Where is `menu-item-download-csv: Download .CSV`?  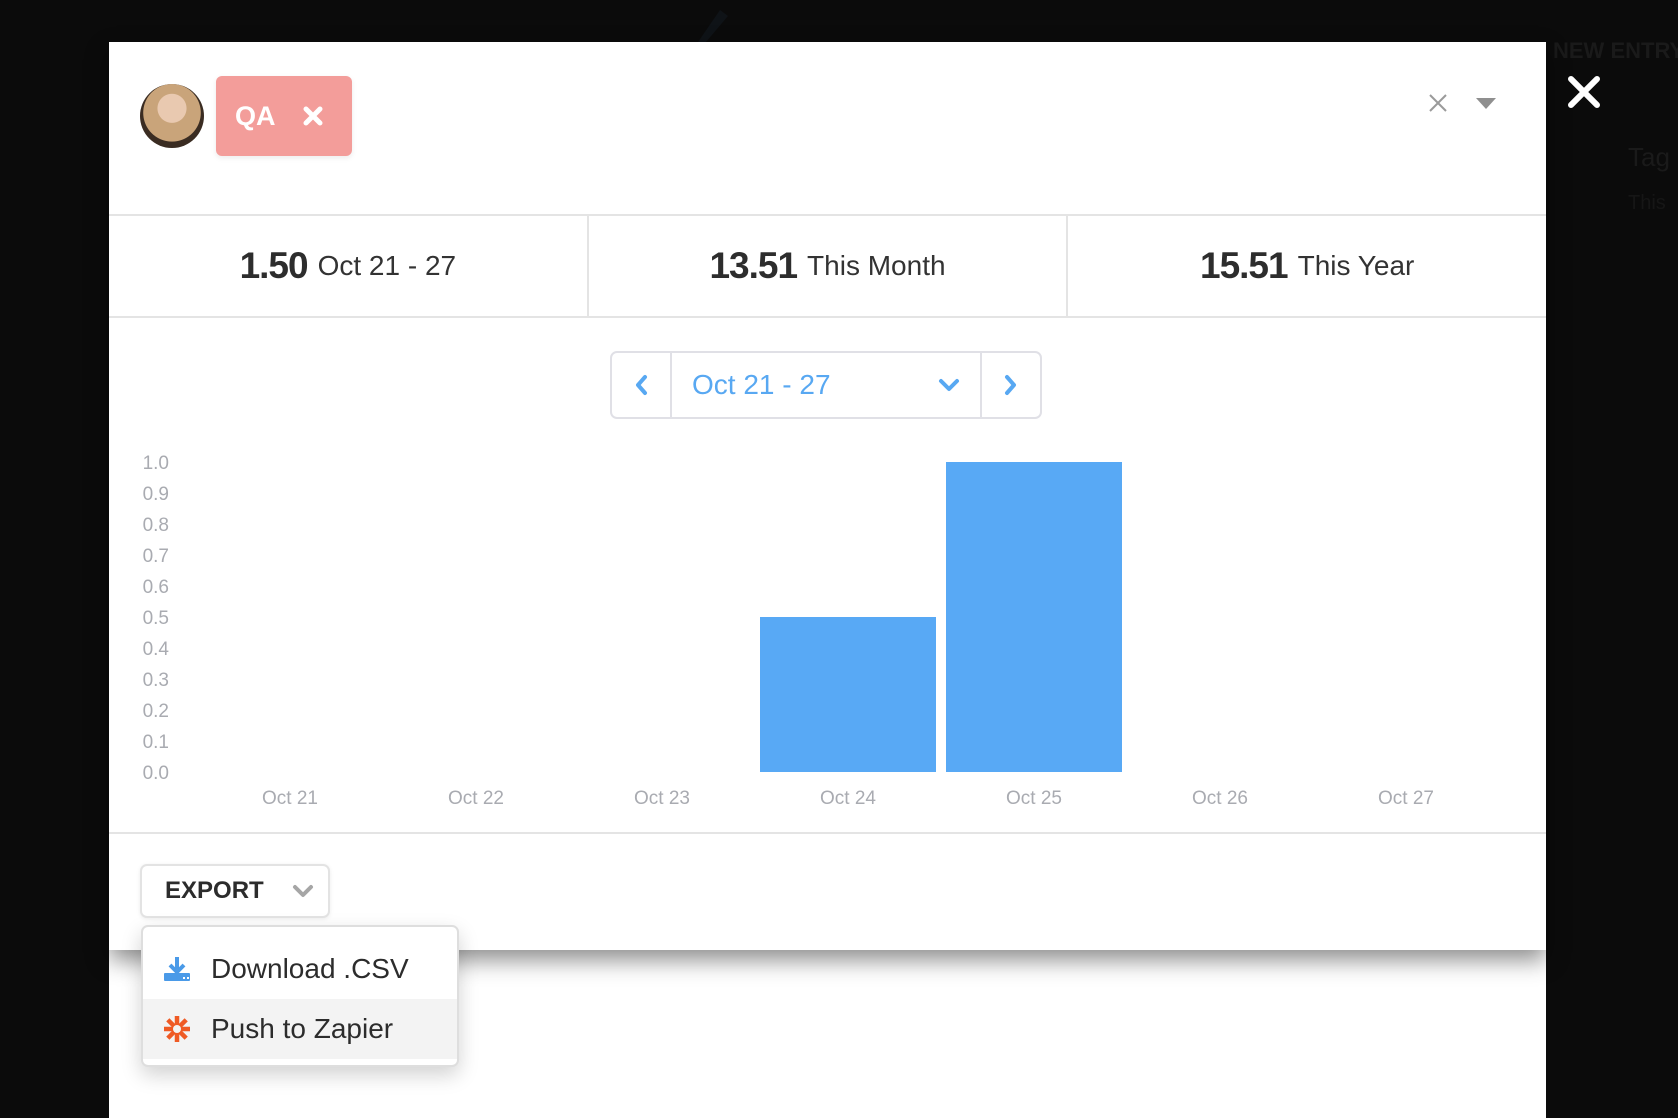 menu-item-download-csv: Download .CSV is located at coordinates (300, 969).